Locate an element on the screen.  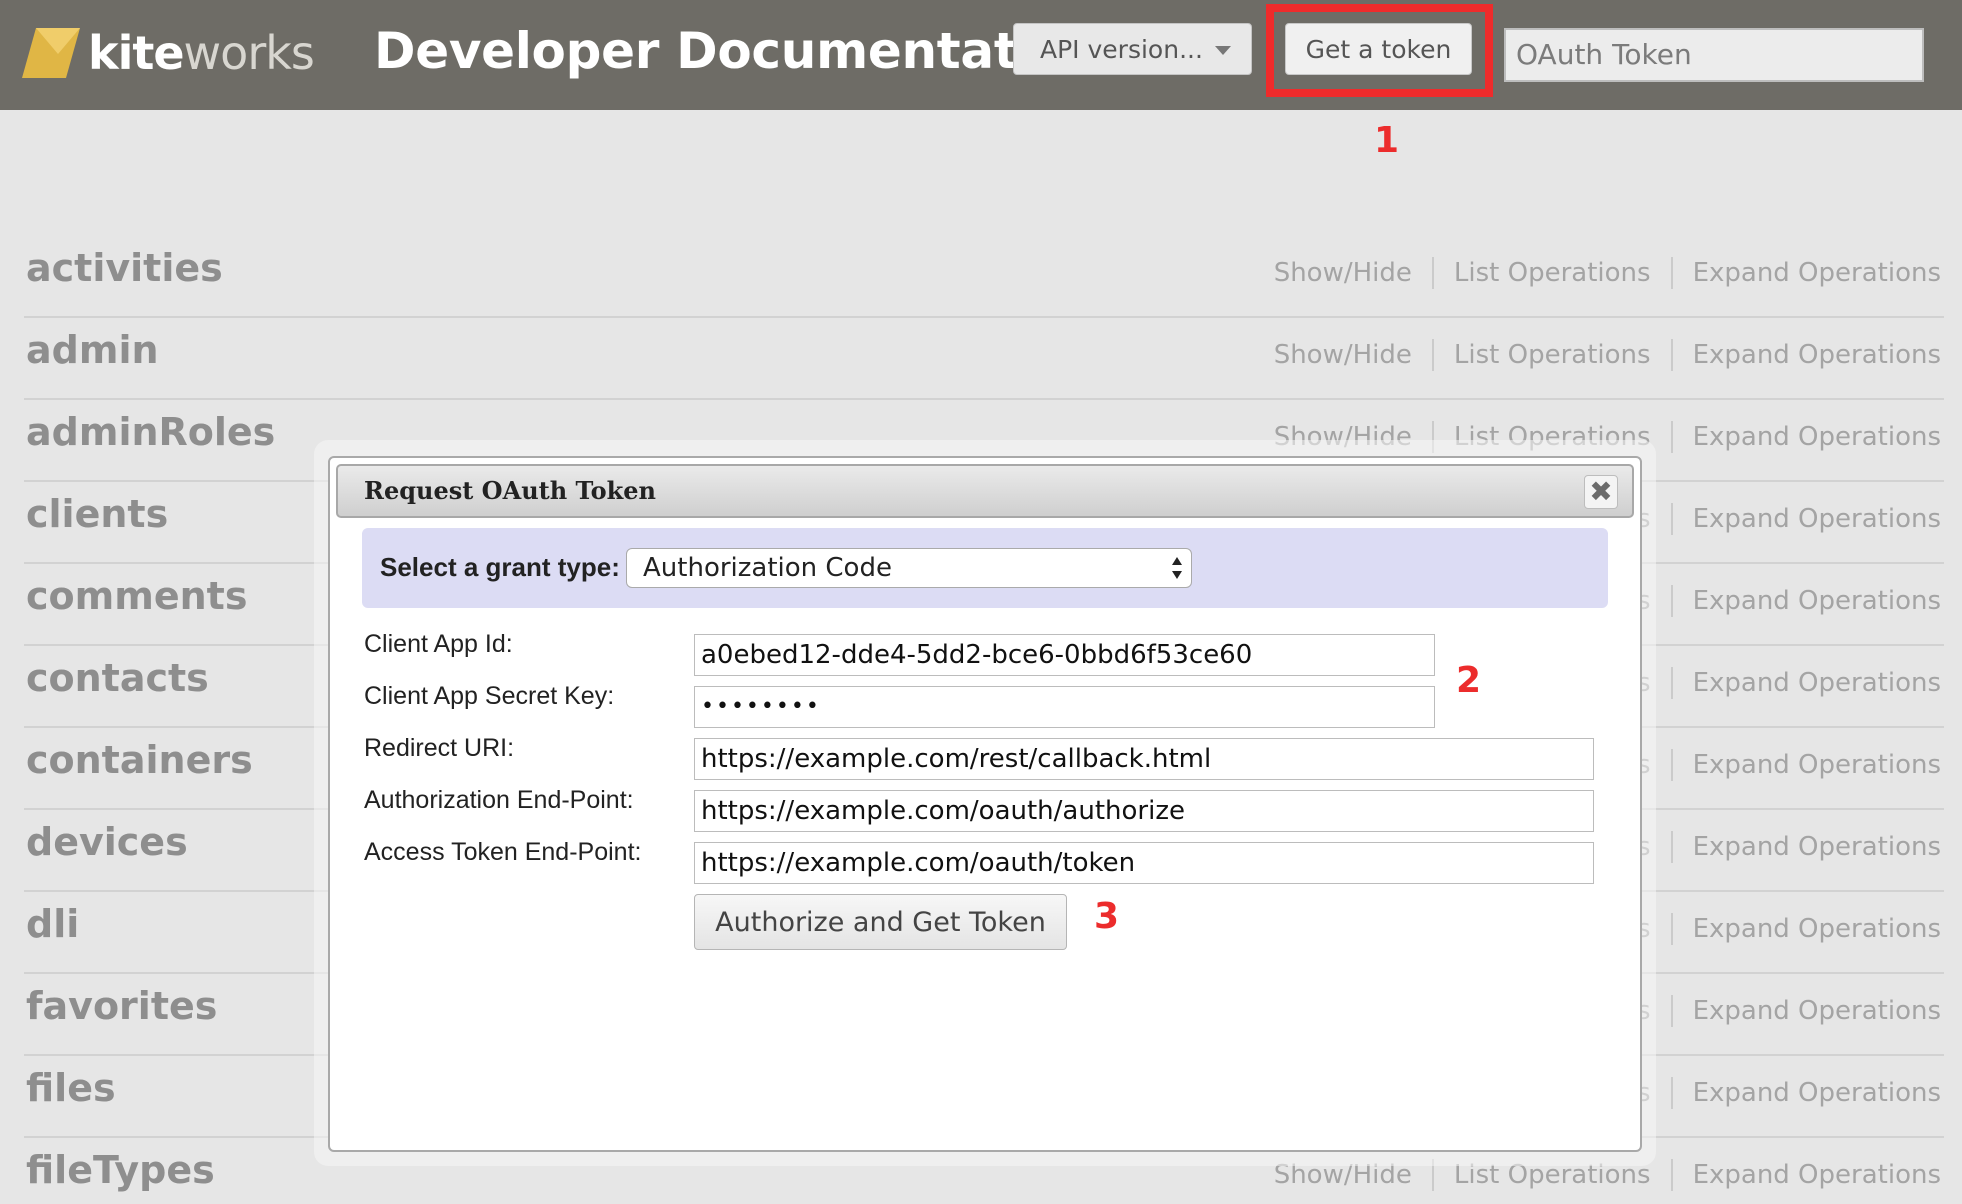
chevron-down-icon is located at coordinates (1223, 50).